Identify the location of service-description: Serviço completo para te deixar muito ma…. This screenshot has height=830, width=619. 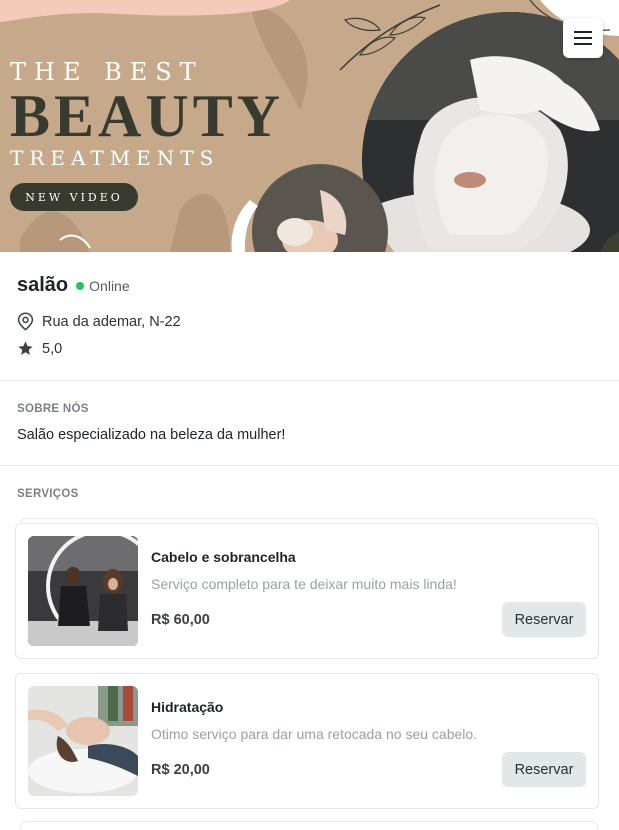
(304, 584).